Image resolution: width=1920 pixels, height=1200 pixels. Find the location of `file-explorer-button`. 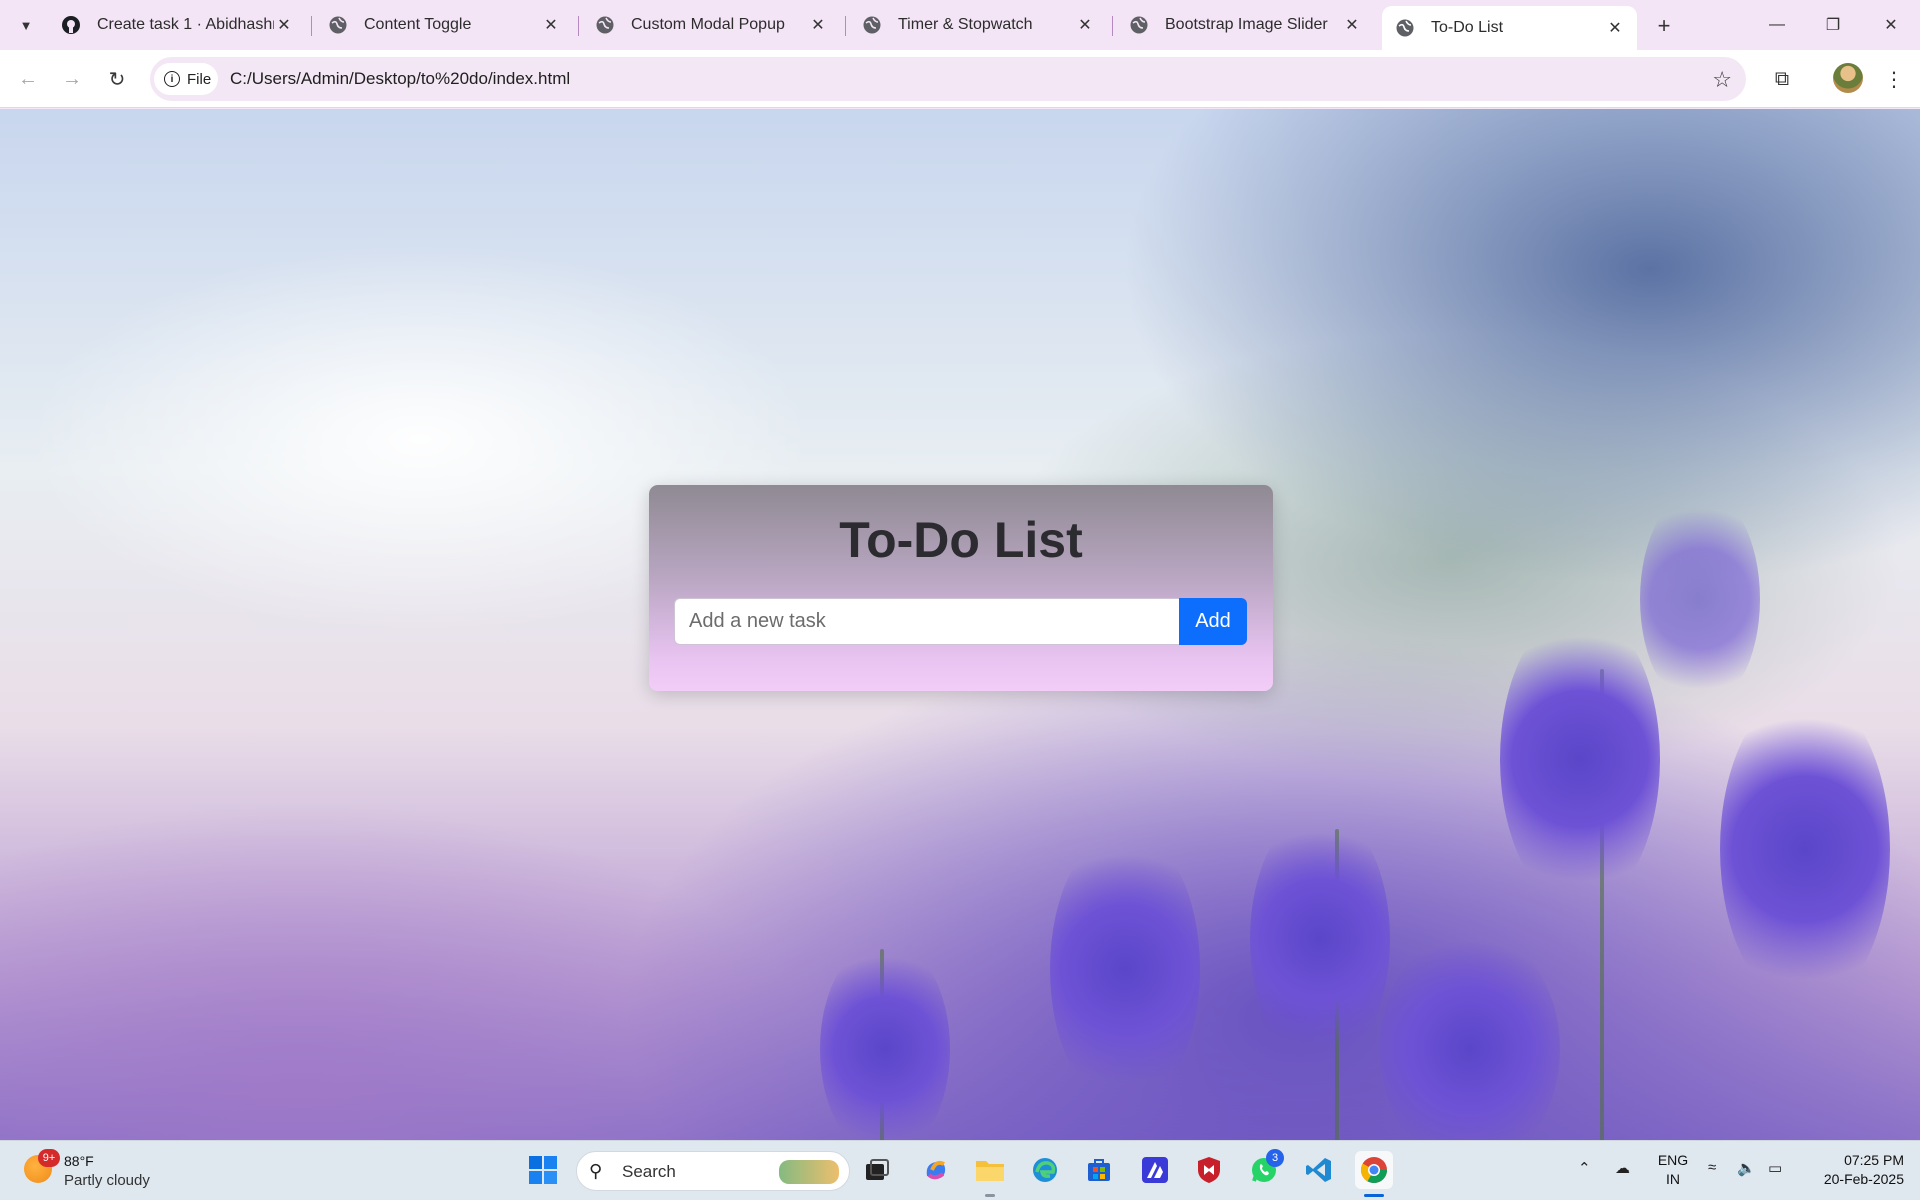

file-explorer-button is located at coordinates (990, 1170).